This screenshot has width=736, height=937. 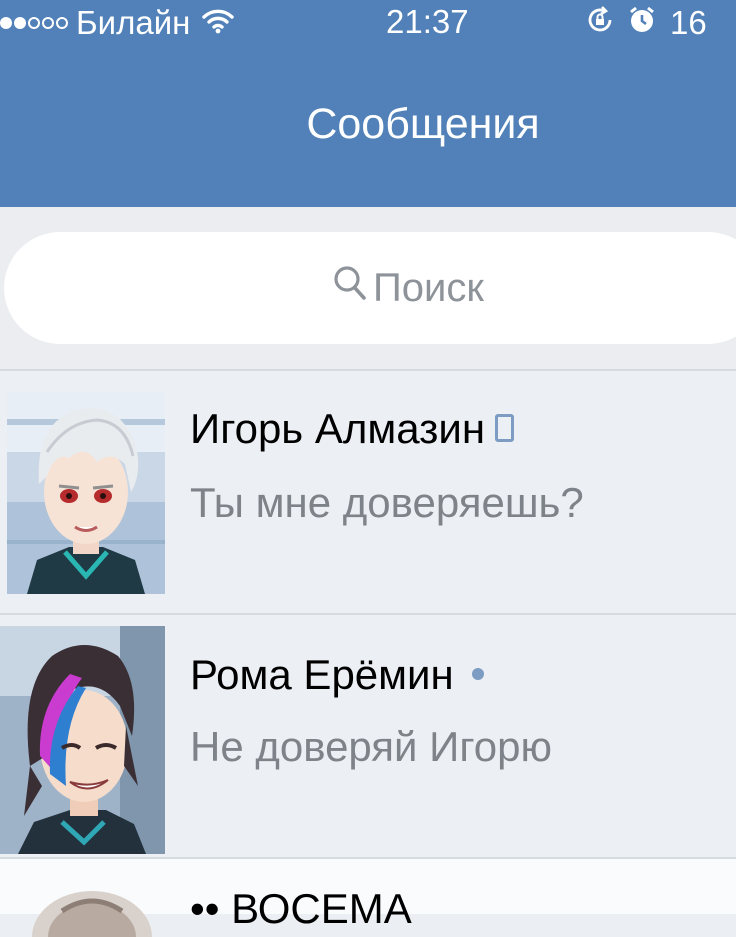 What do you see at coordinates (642, 23) in the screenshot?
I see `alarm-icon` at bounding box center [642, 23].